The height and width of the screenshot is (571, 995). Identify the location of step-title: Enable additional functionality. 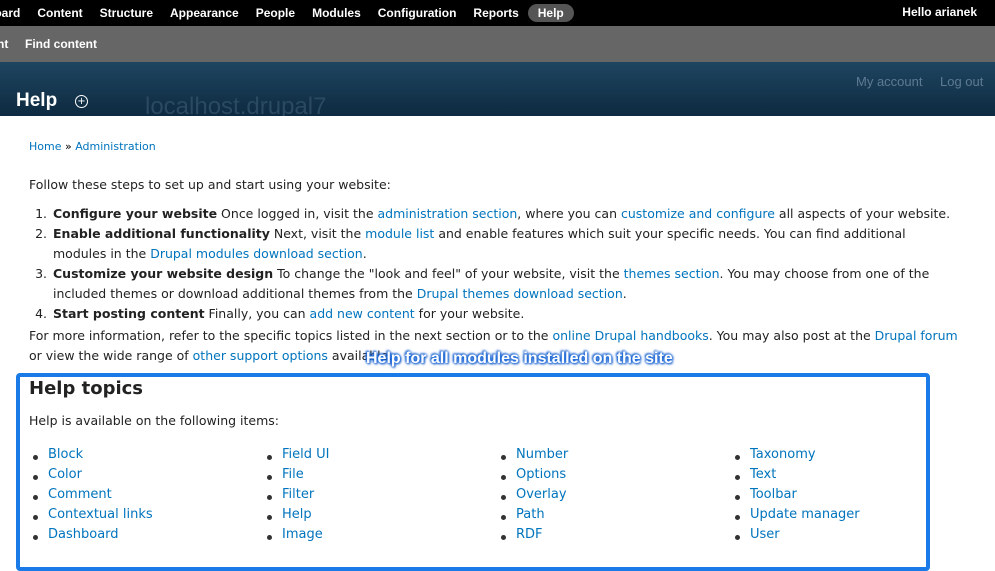
(161, 233).